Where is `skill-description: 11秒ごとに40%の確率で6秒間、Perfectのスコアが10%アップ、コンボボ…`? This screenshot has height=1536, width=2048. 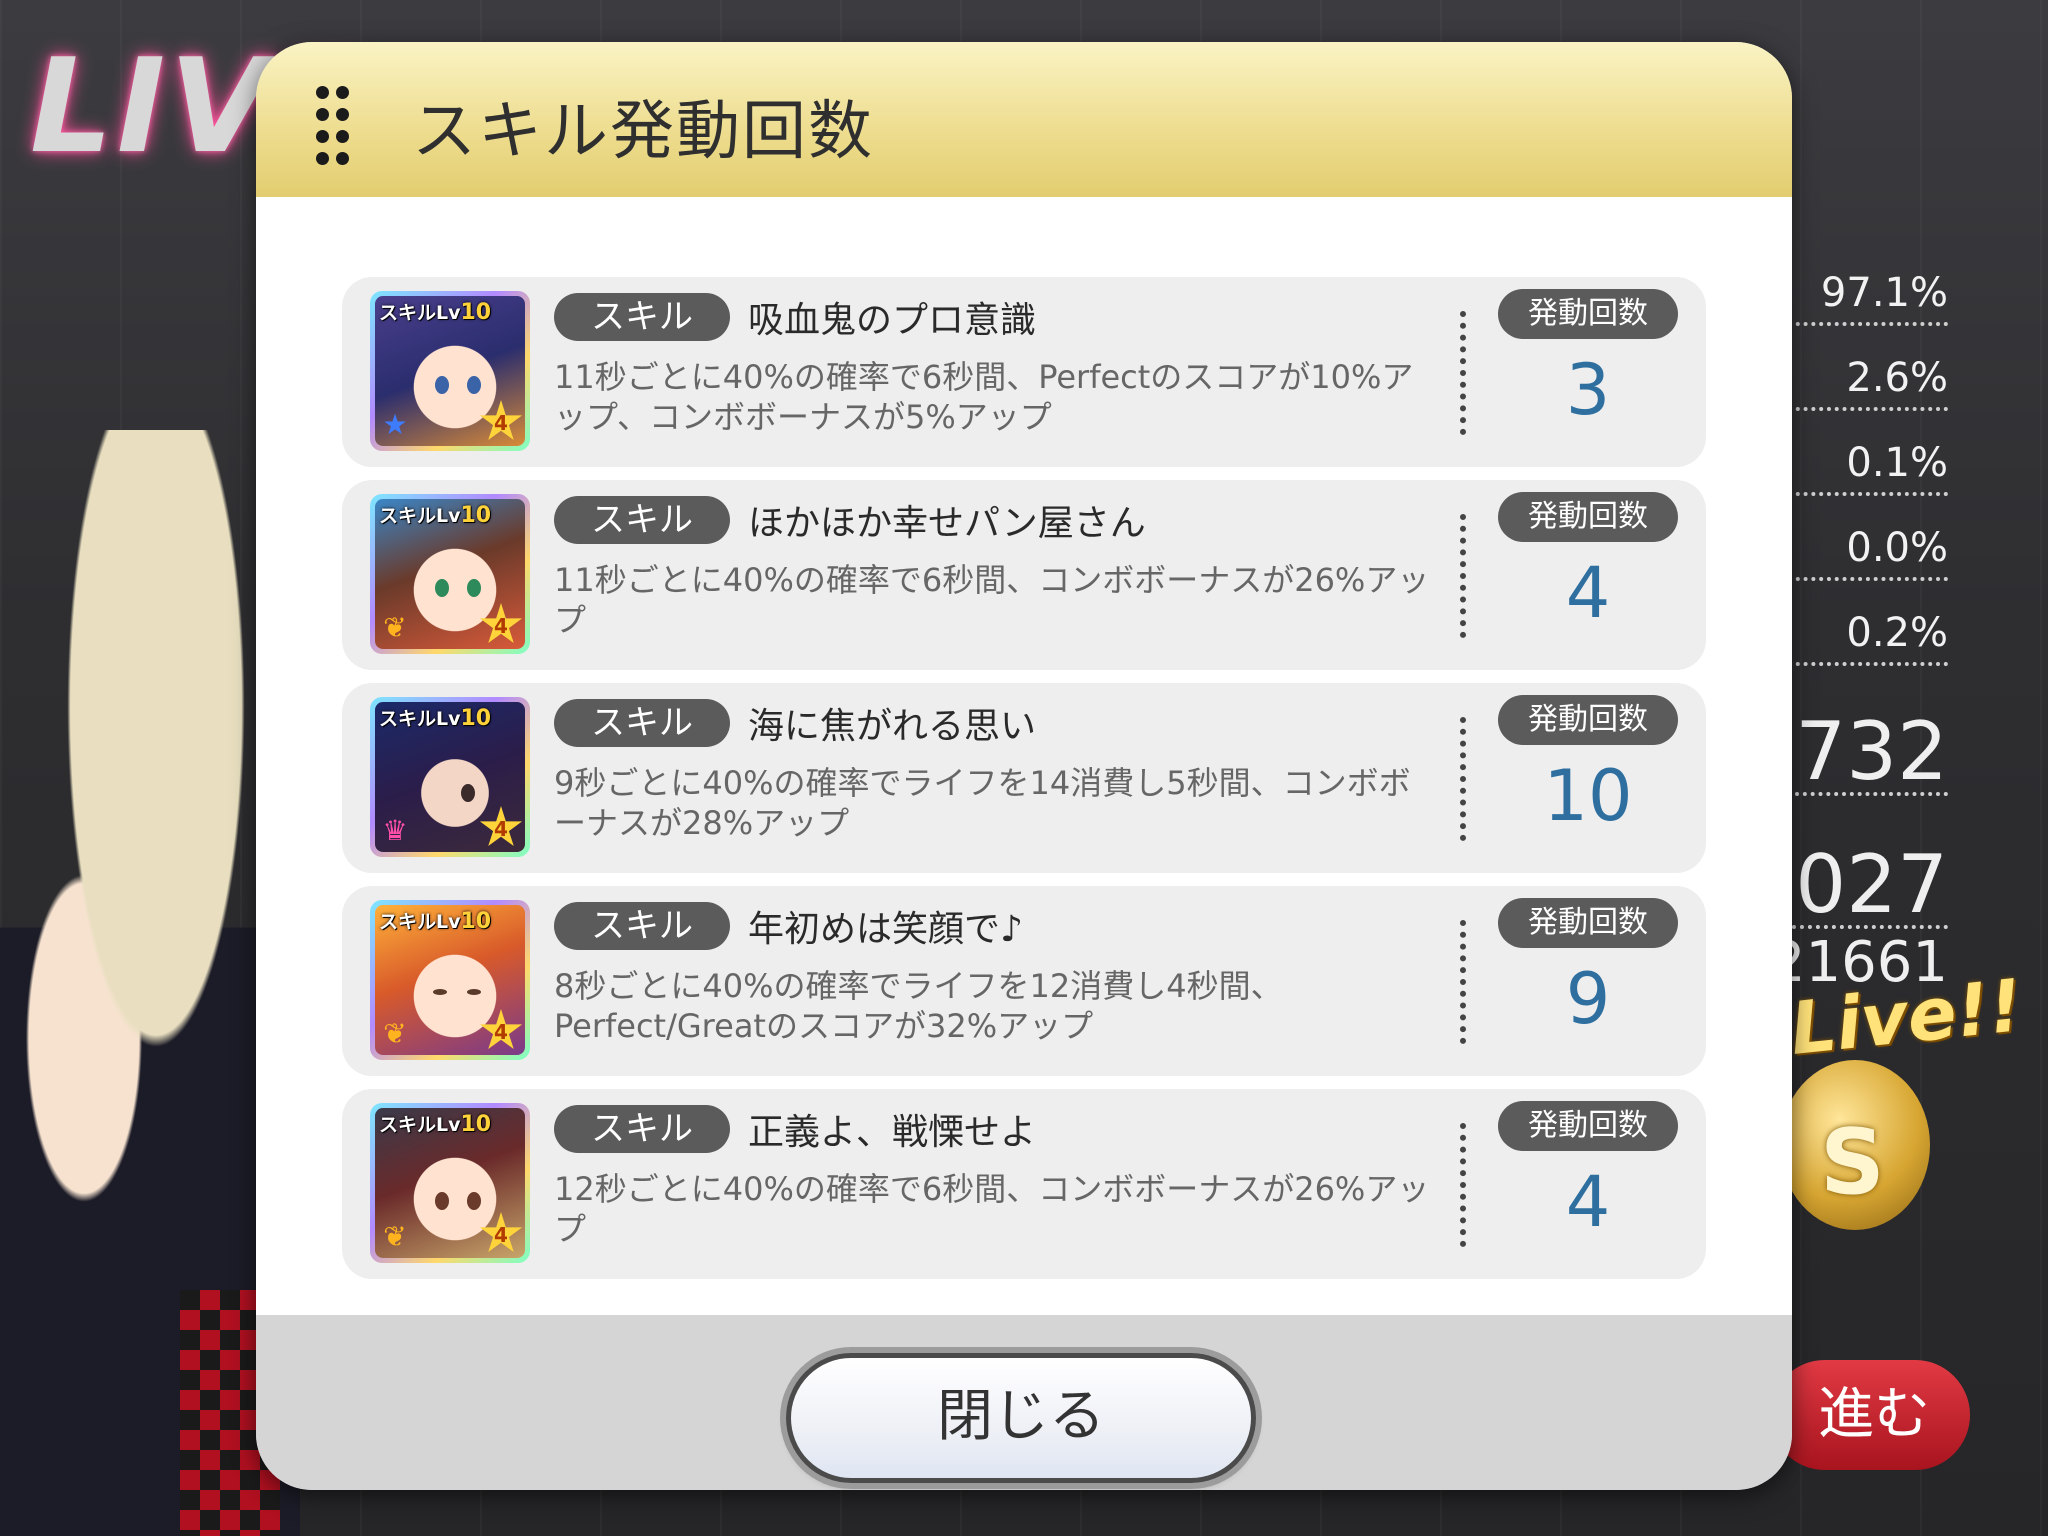
skill-description: 11秒ごとに40%の確率で6秒間、Perfectのスコアが10%アップ、コンボボ… is located at coordinates (984, 397).